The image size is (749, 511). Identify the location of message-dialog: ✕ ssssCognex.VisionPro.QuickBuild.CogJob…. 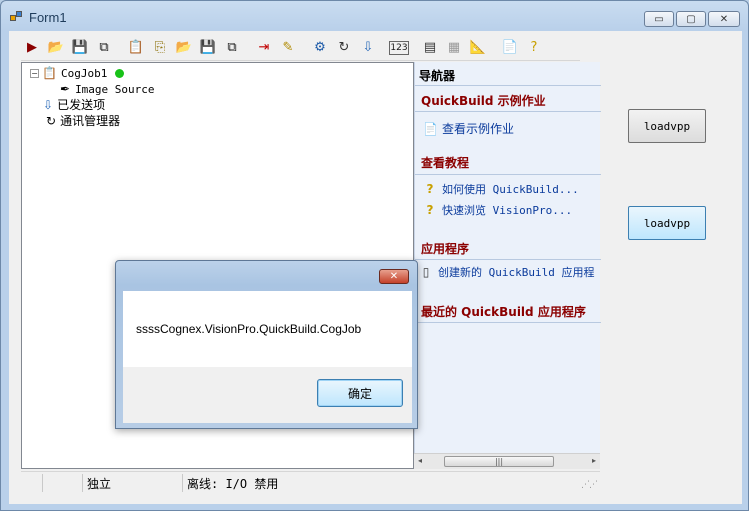
(266, 344).